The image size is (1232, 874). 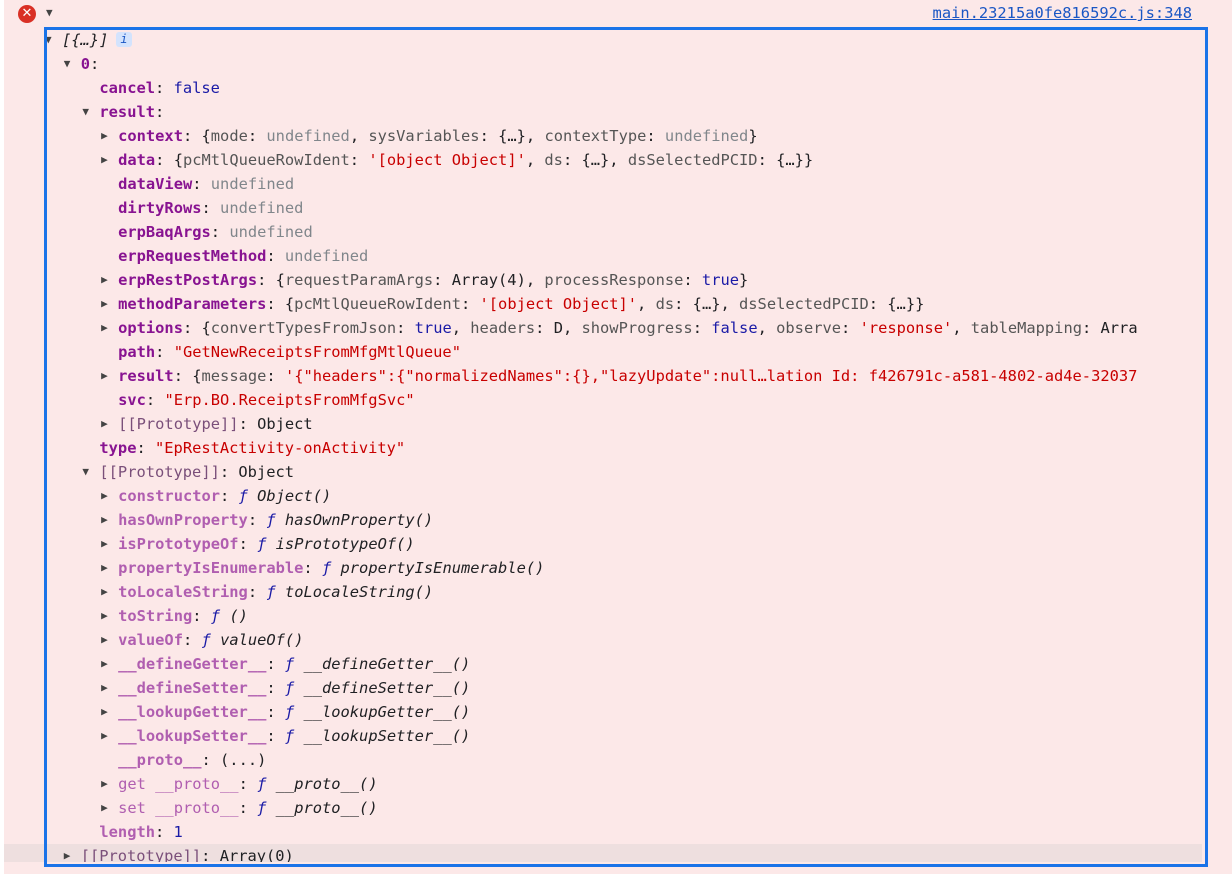 I want to click on tree-row: ▼ [{…}] i, so click(x=603, y=40).